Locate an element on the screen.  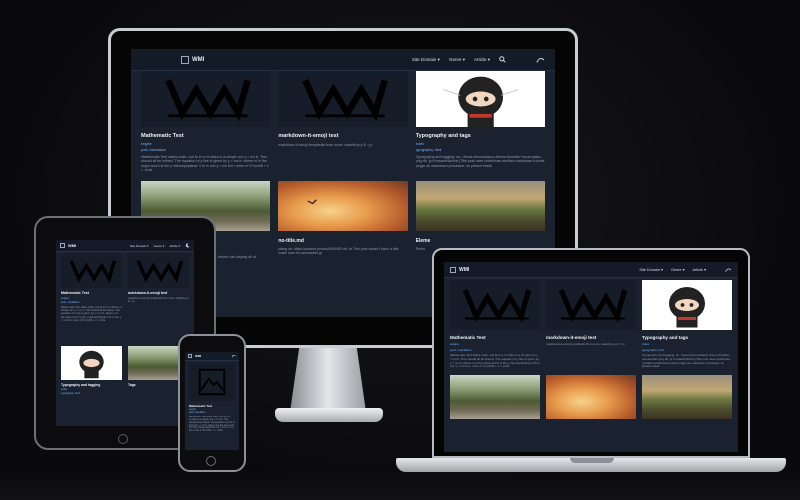
search-icon is located at coordinates (502, 59).